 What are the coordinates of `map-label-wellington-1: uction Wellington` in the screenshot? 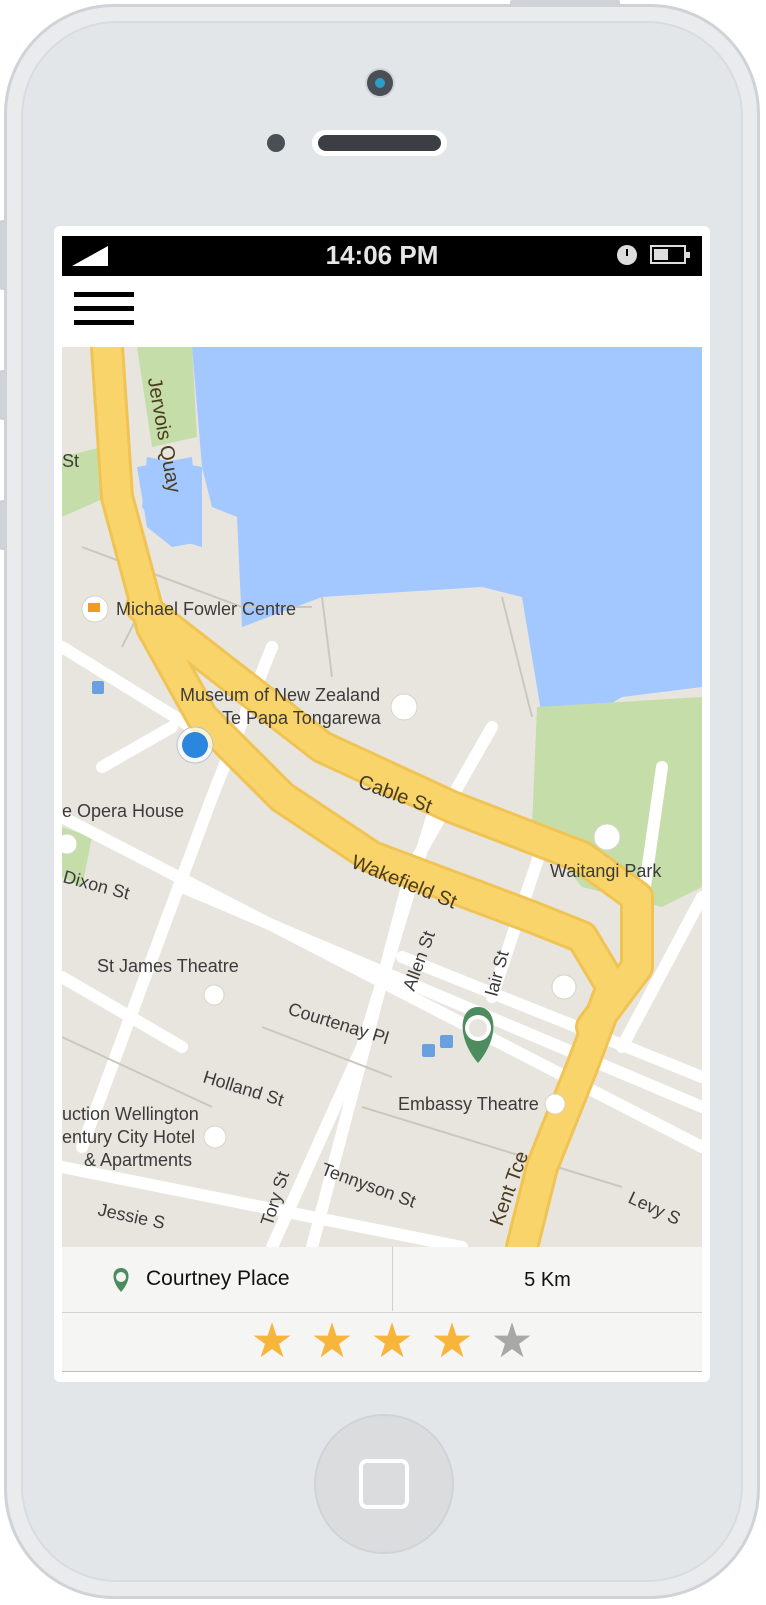 It's located at (130, 1114).